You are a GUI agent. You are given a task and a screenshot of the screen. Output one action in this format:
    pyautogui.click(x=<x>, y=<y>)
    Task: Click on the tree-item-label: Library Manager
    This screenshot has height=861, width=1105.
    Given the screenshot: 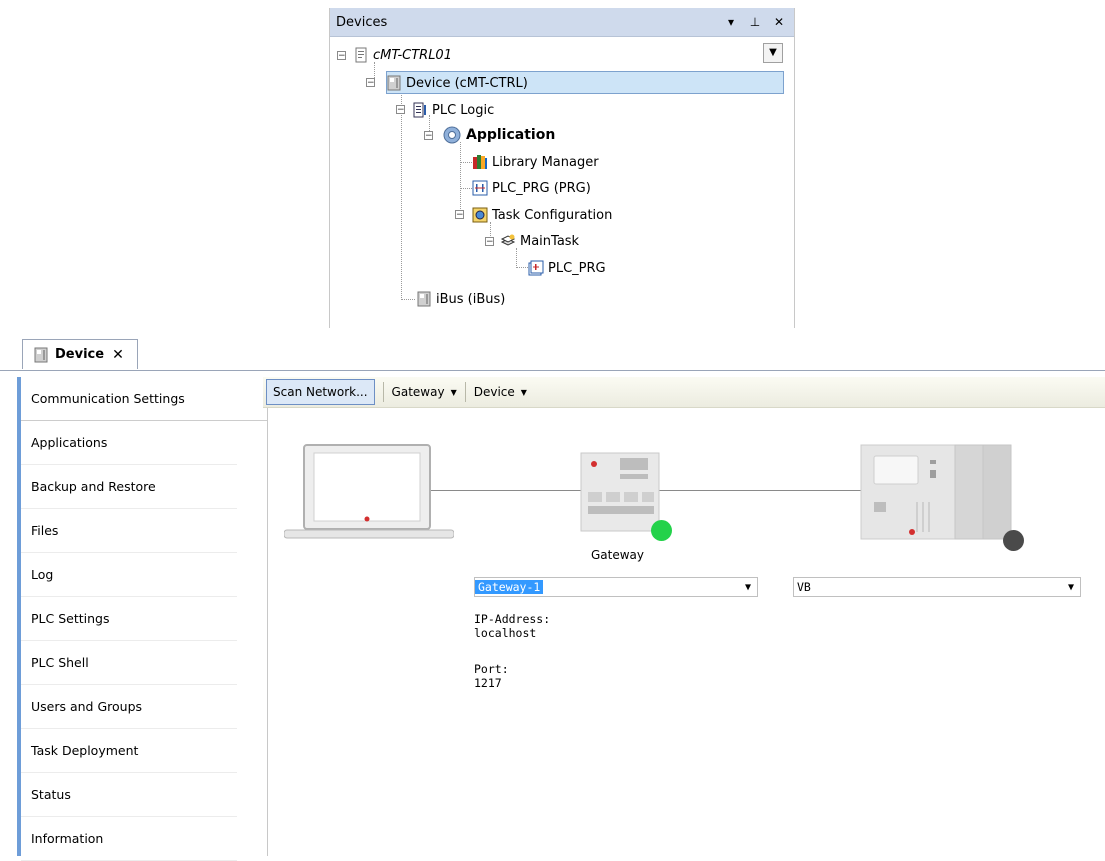 What is the action you would take?
    pyautogui.click(x=545, y=162)
    